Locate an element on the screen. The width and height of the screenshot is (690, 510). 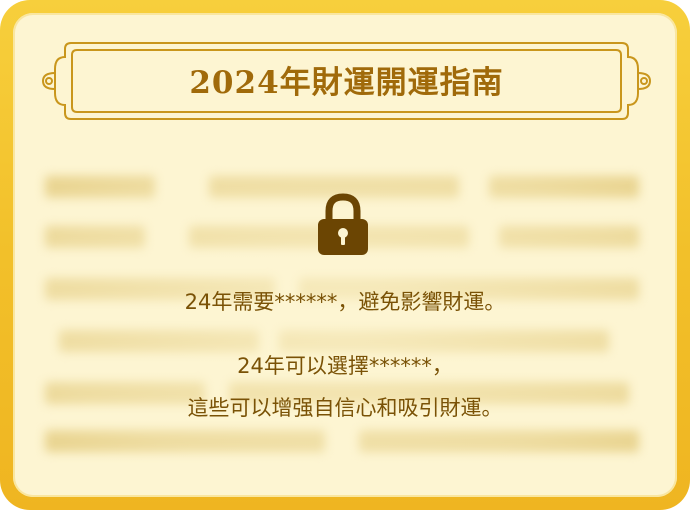
lock-icon is located at coordinates (343, 224).